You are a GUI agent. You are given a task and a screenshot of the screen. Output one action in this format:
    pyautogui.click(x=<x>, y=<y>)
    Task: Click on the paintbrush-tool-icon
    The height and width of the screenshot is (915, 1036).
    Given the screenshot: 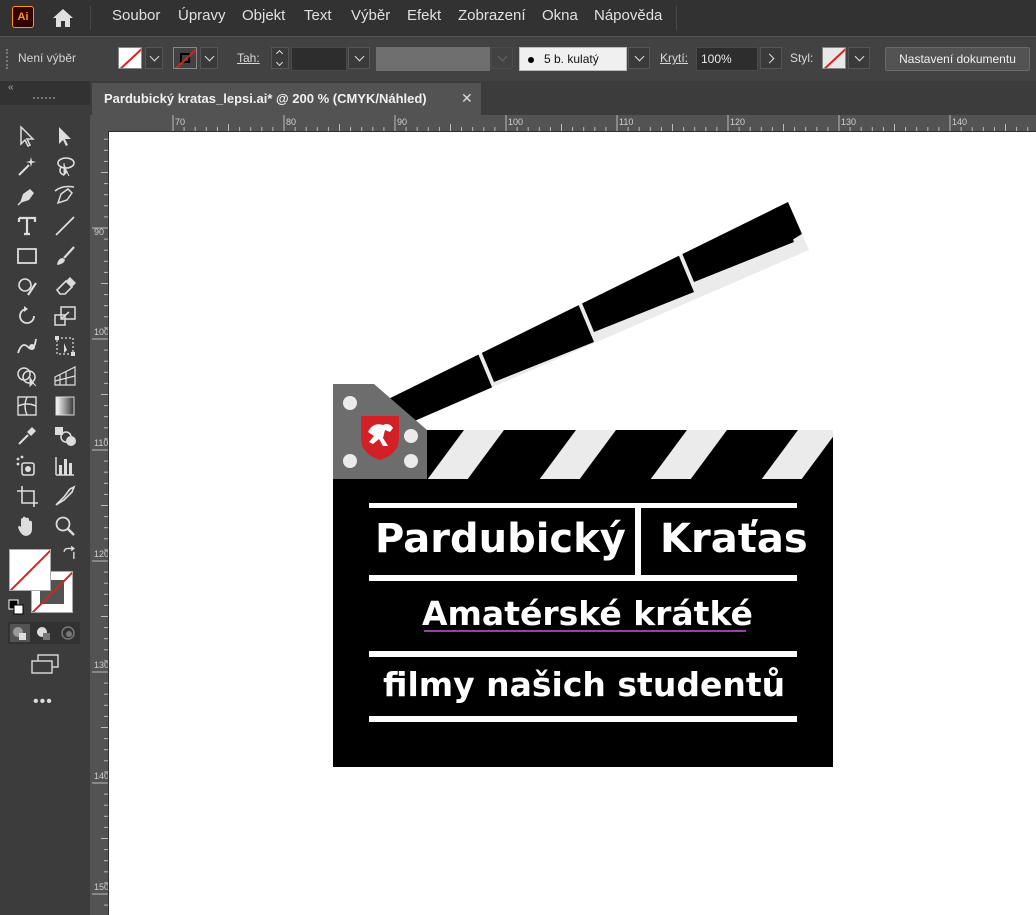 What is the action you would take?
    pyautogui.click(x=65, y=256)
    